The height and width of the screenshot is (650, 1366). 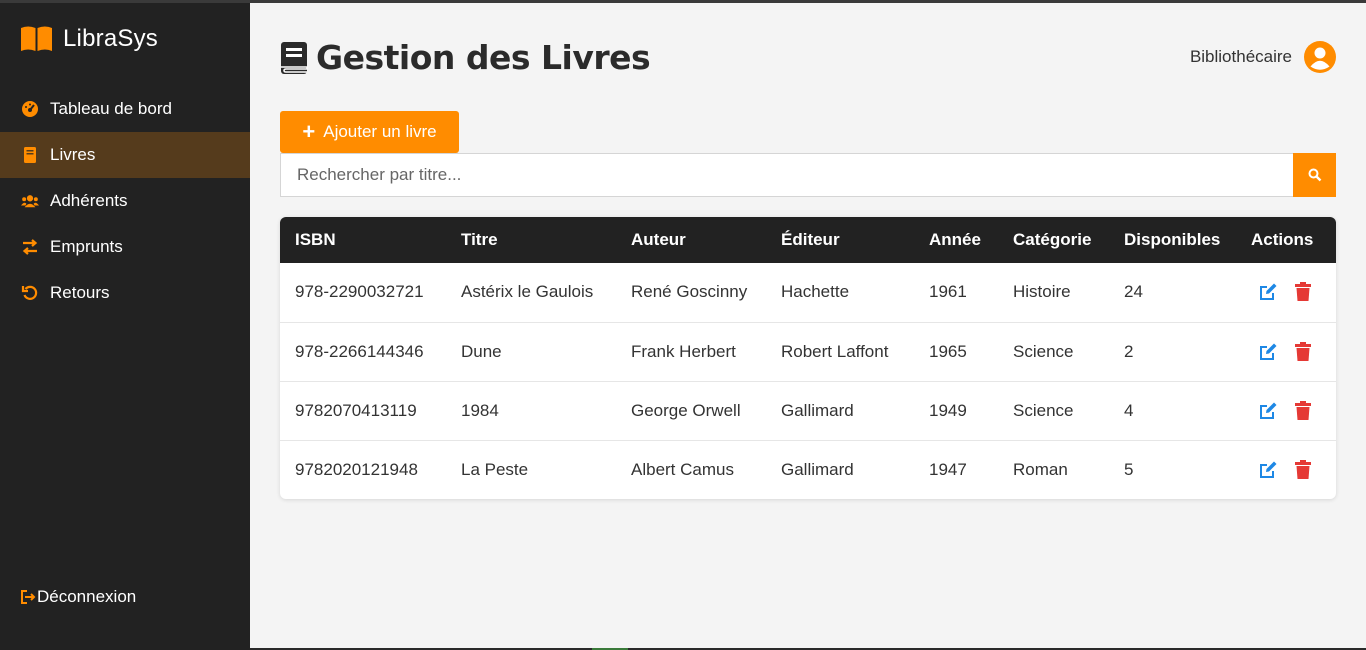 What do you see at coordinates (1172, 240) in the screenshot?
I see `column-header-available: Disponibles` at bounding box center [1172, 240].